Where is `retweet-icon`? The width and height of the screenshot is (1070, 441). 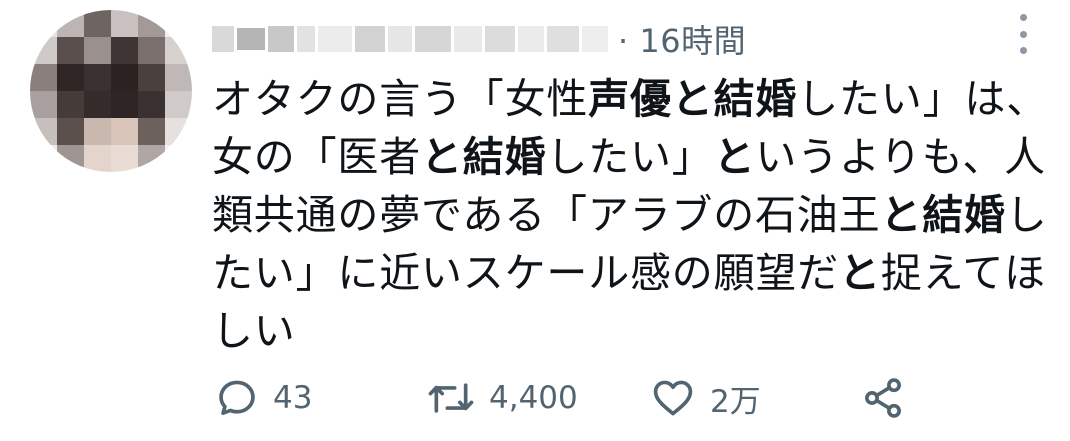
retweet-icon is located at coordinates (451, 398).